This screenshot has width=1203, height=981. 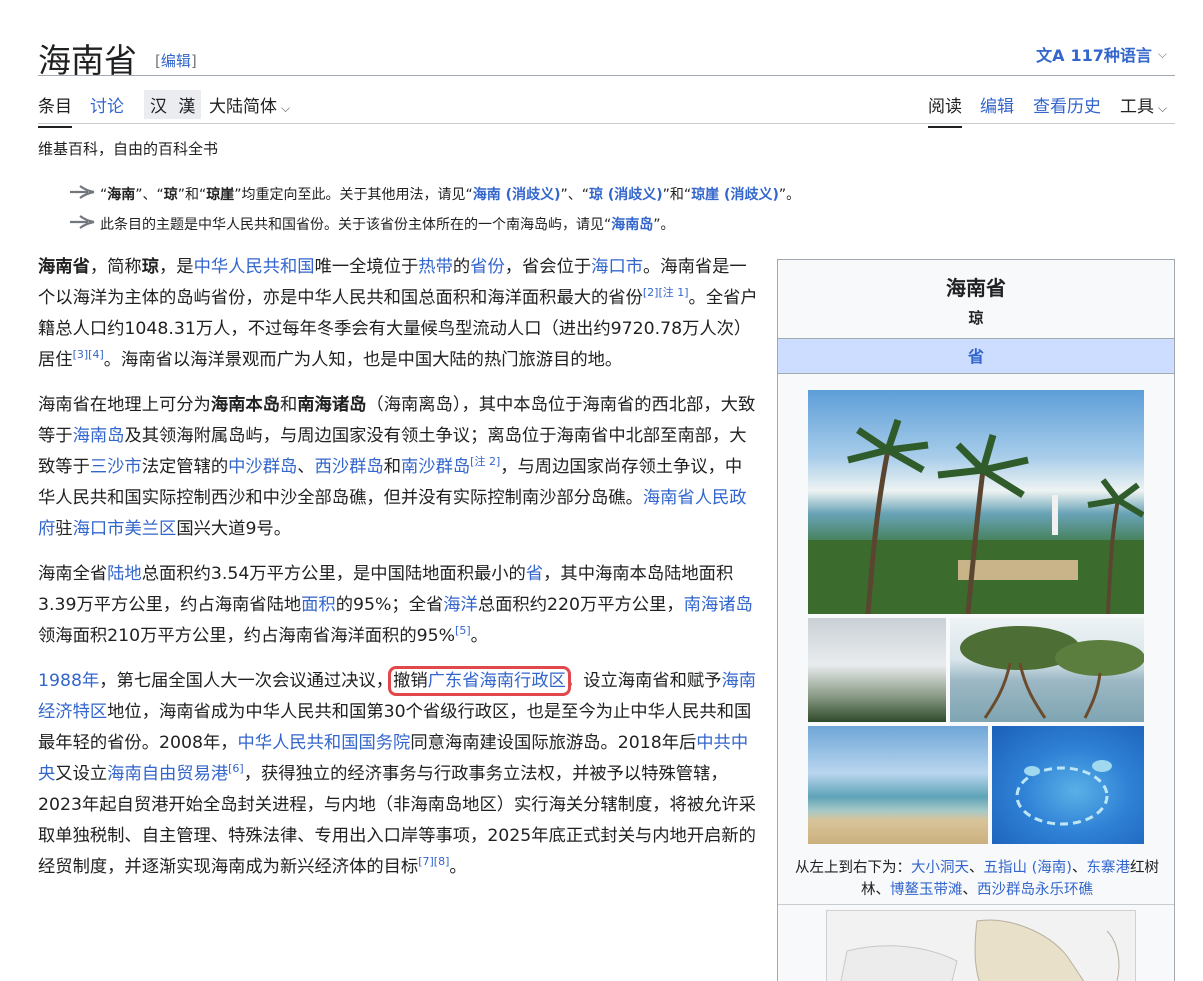 What do you see at coordinates (96, 354) in the screenshot?
I see `ref-link: [4]` at bounding box center [96, 354].